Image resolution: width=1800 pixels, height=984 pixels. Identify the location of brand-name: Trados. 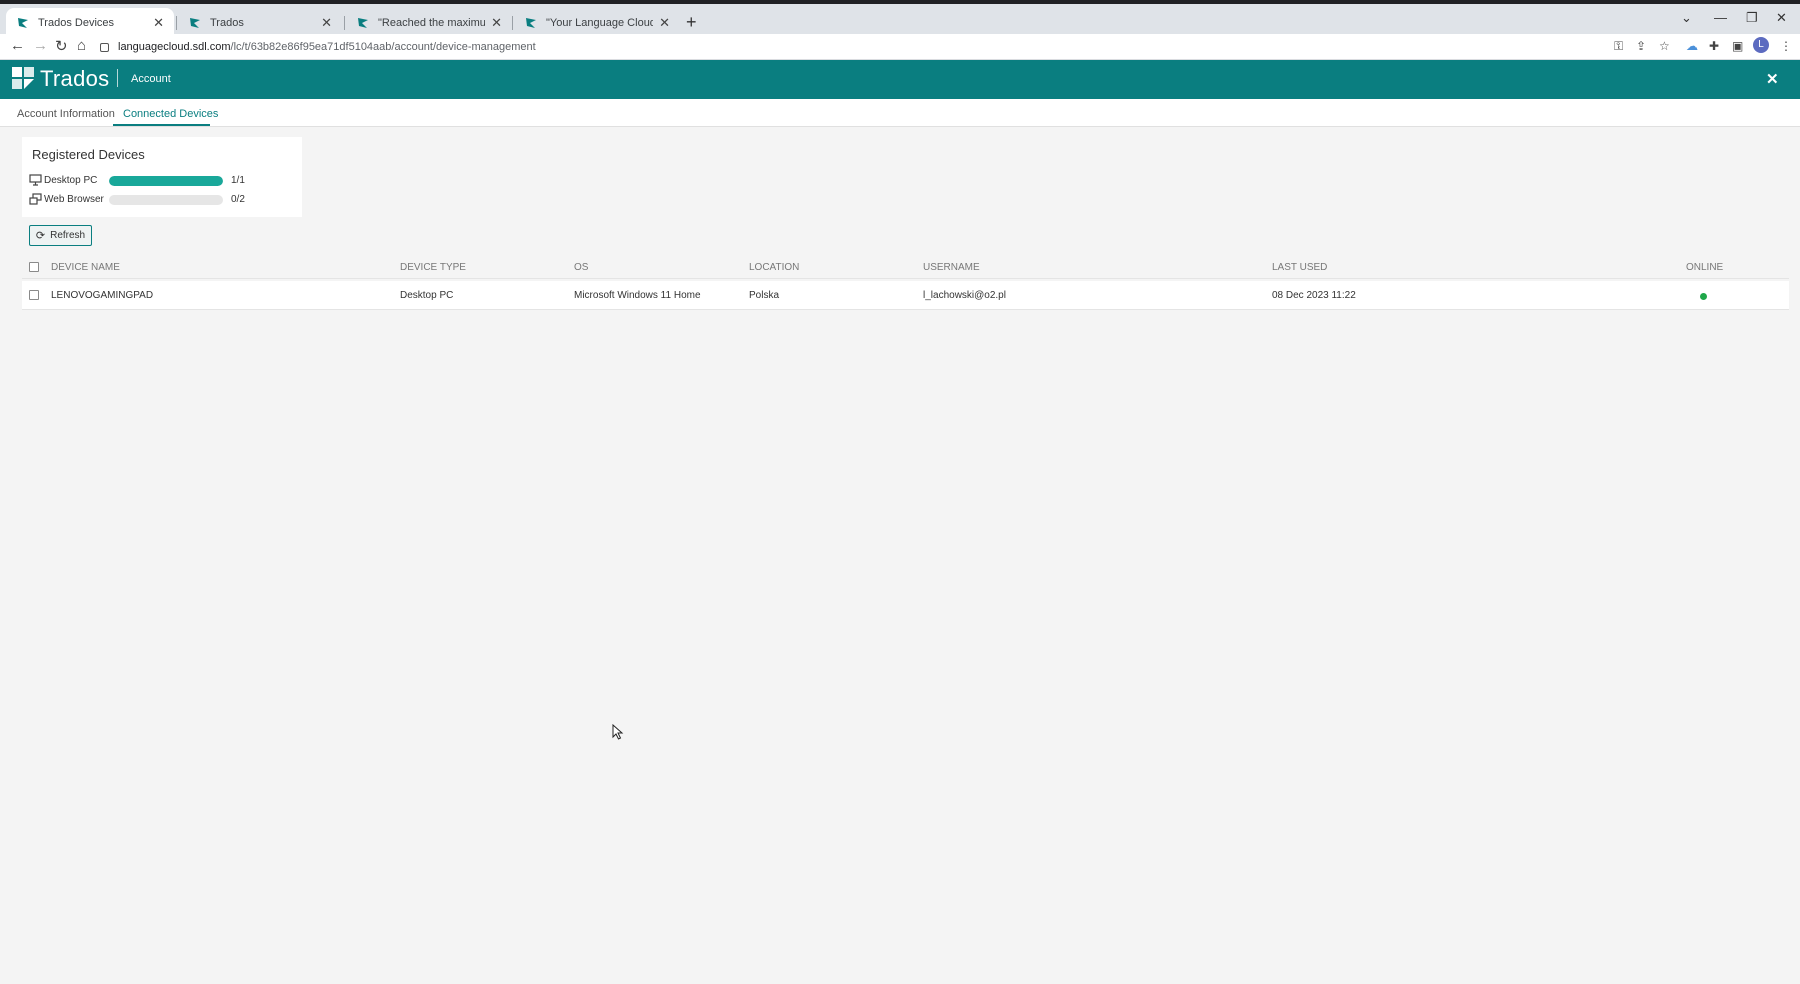
(75, 78).